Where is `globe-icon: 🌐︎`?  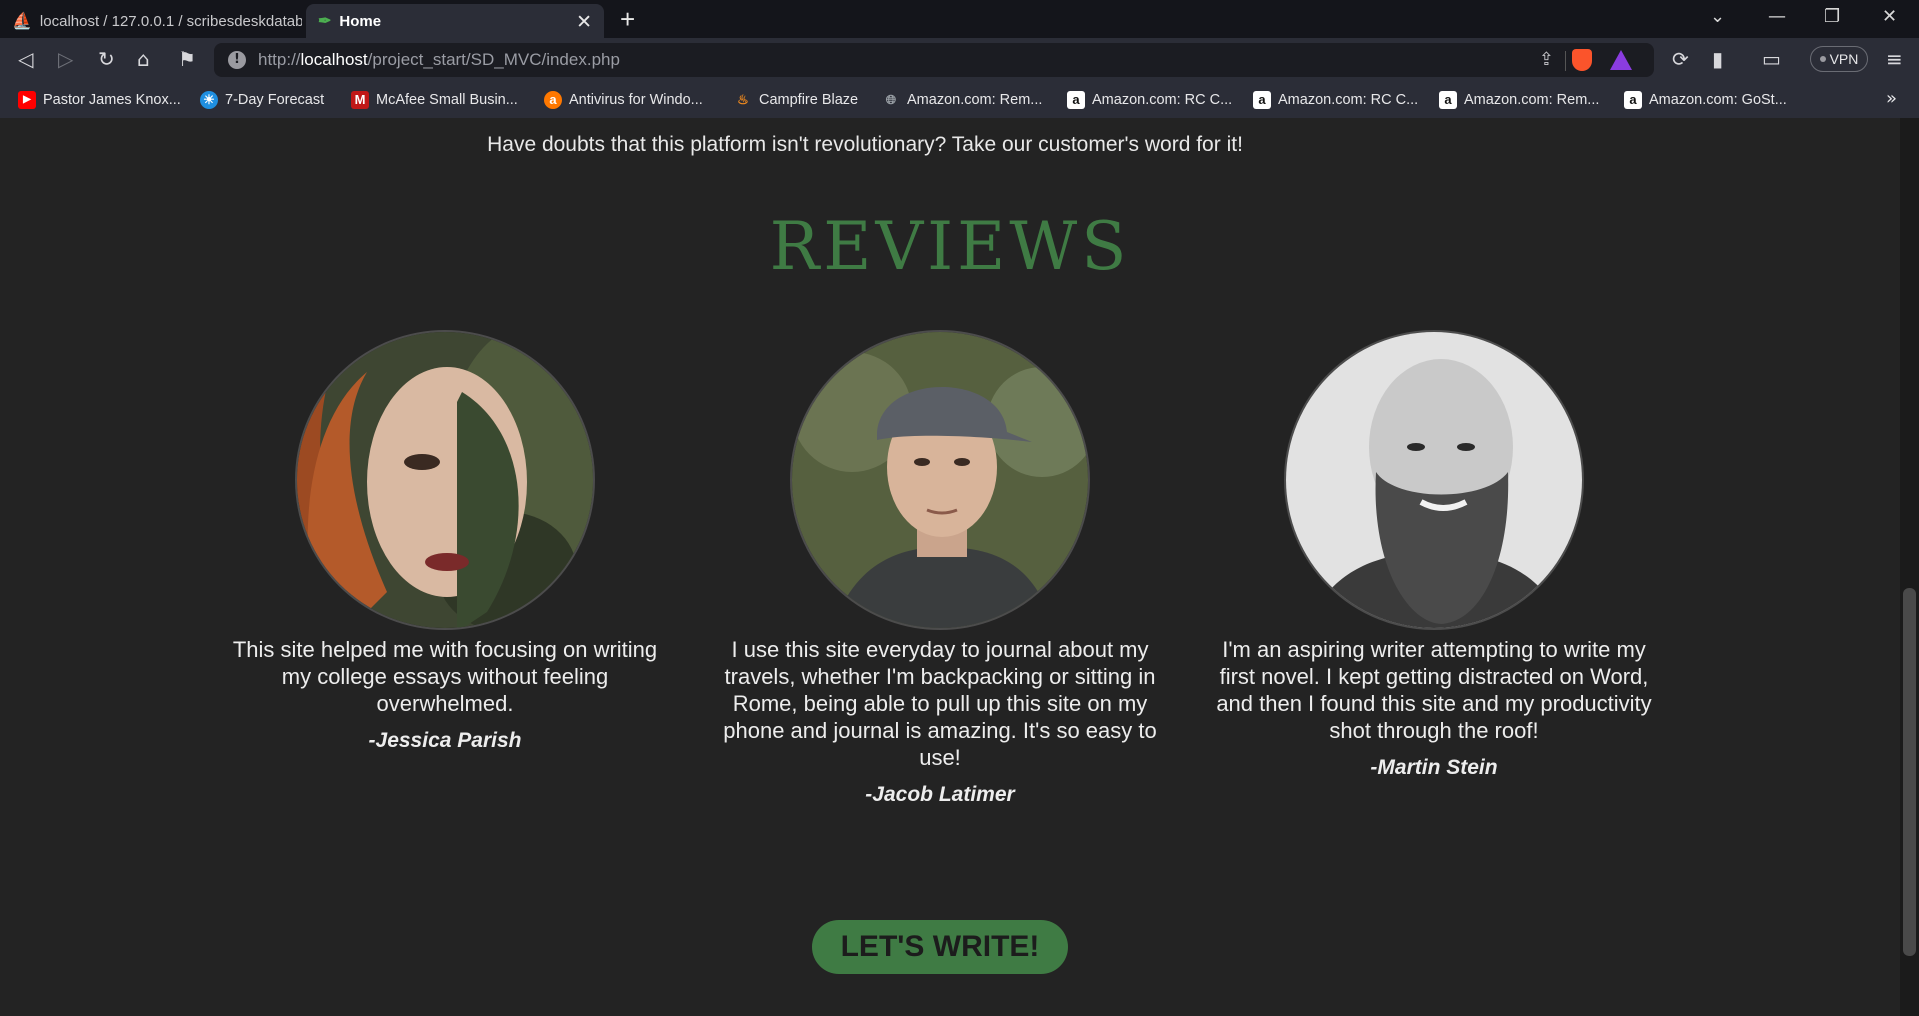
globe-icon: 🌐︎ is located at coordinates (891, 99).